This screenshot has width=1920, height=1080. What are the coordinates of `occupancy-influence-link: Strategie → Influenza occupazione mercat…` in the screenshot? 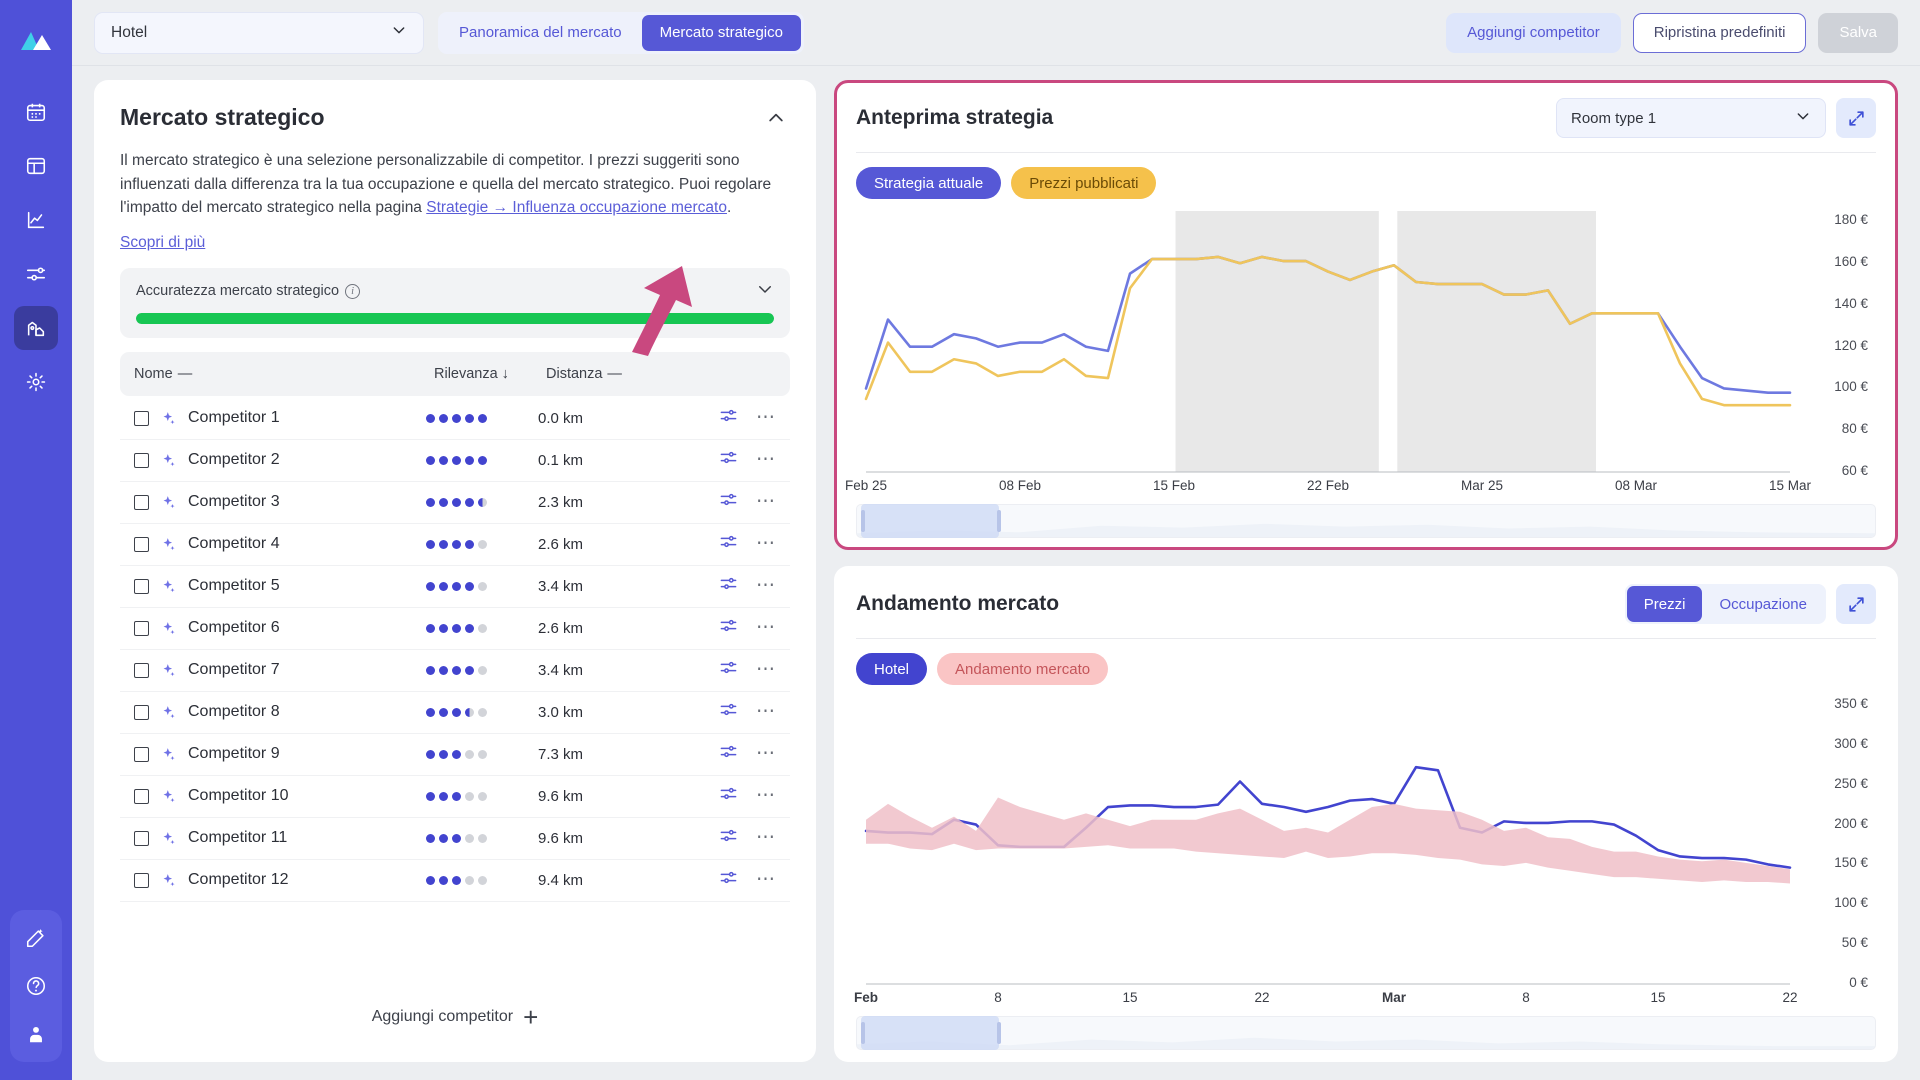 It's located at (576, 207).